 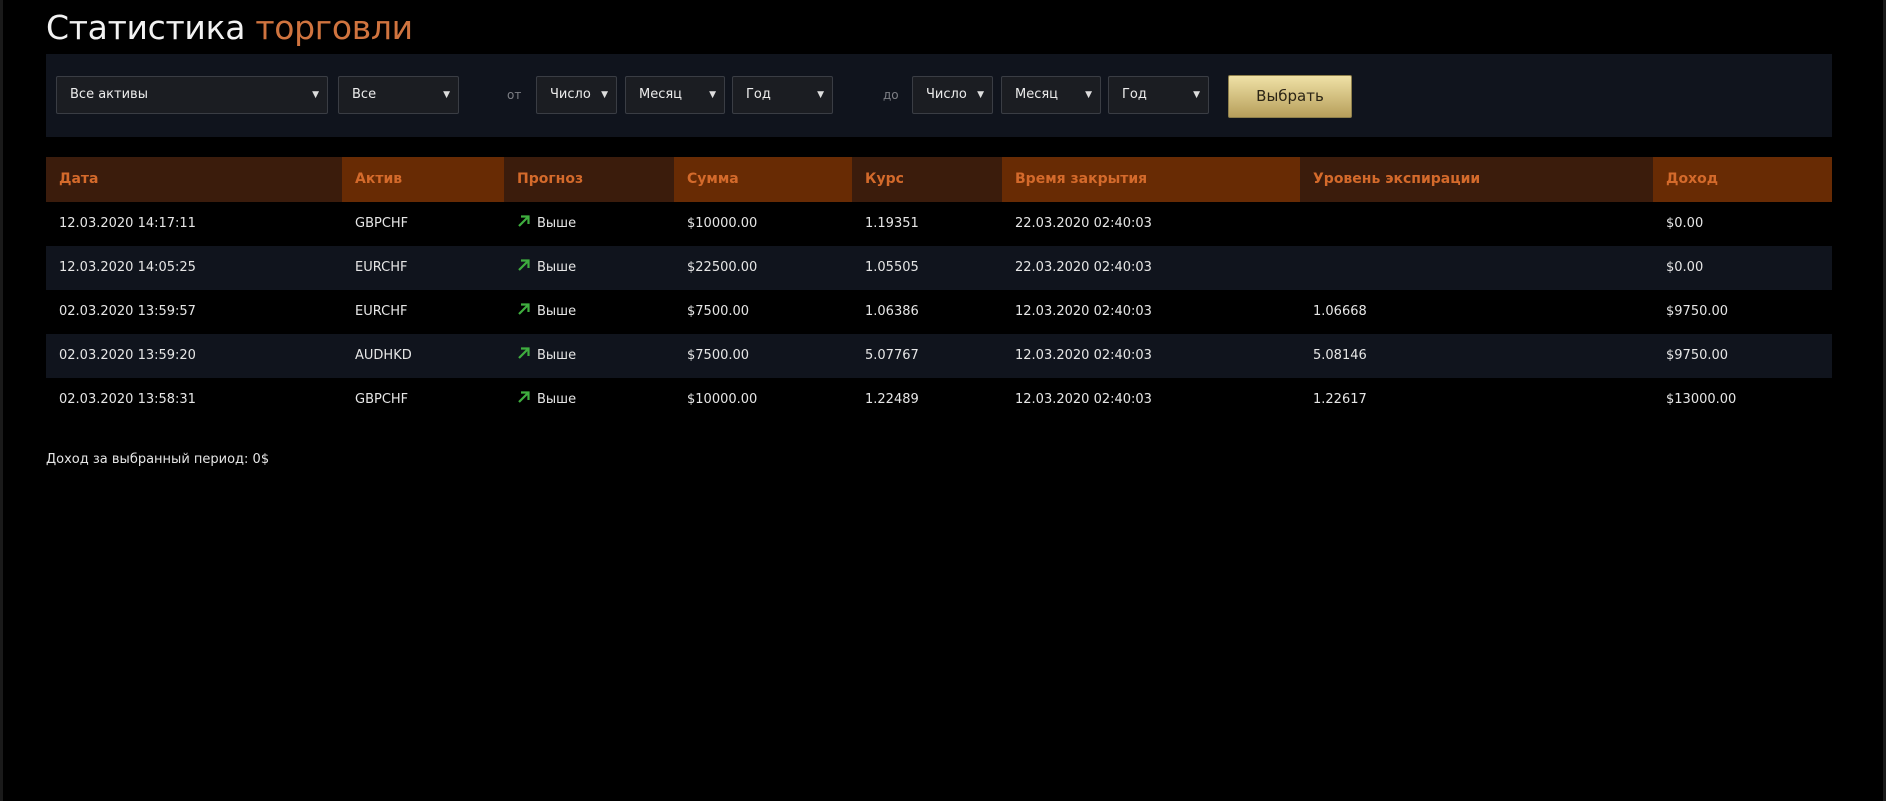 I want to click on to-day-select: Число ▼, so click(x=952, y=95).